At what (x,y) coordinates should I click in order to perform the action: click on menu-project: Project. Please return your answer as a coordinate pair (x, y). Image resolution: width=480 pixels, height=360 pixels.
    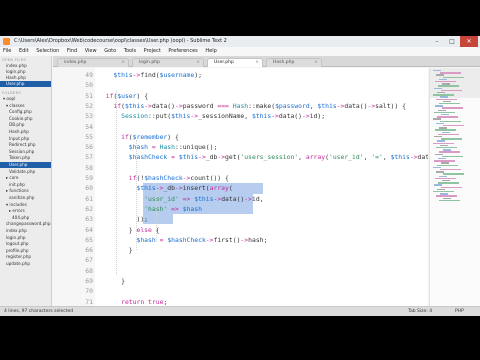
    Looking at the image, I should click on (152, 51).